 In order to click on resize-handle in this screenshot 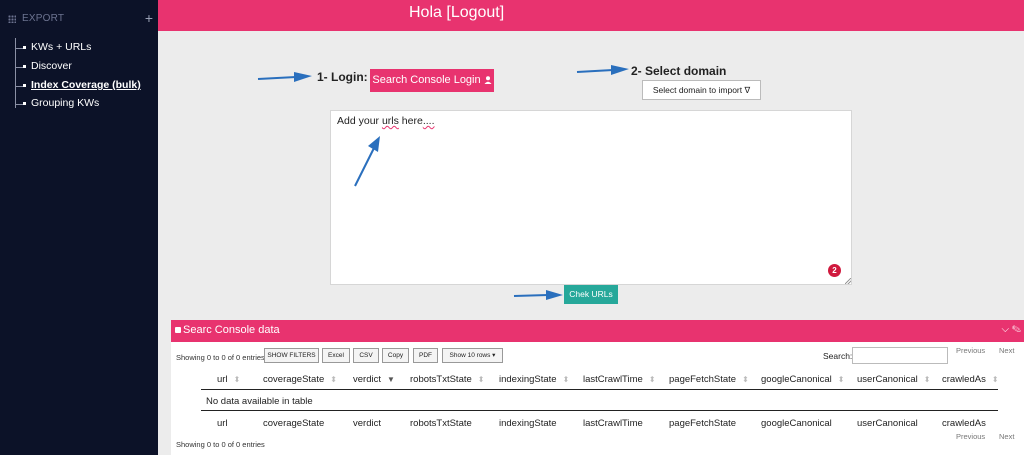, I will do `click(848, 281)`.